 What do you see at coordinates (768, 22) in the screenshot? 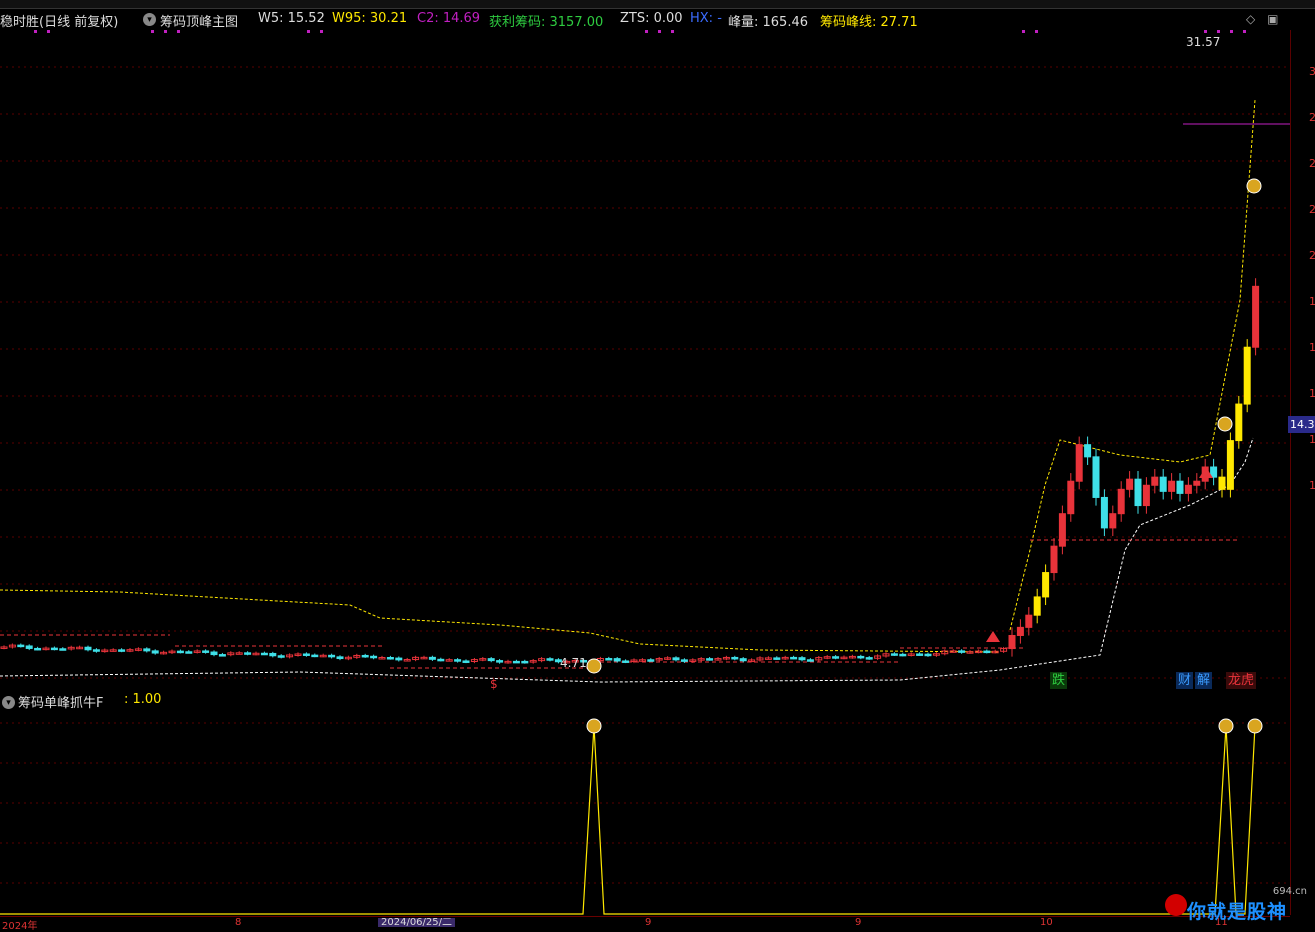
I see `peak-volume-value: 峰量: 165.46` at bounding box center [768, 22].